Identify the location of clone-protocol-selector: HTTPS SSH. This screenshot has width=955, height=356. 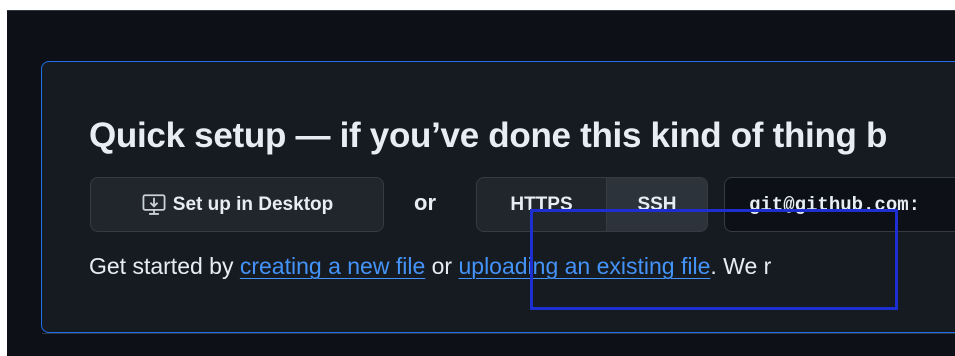
(592, 204).